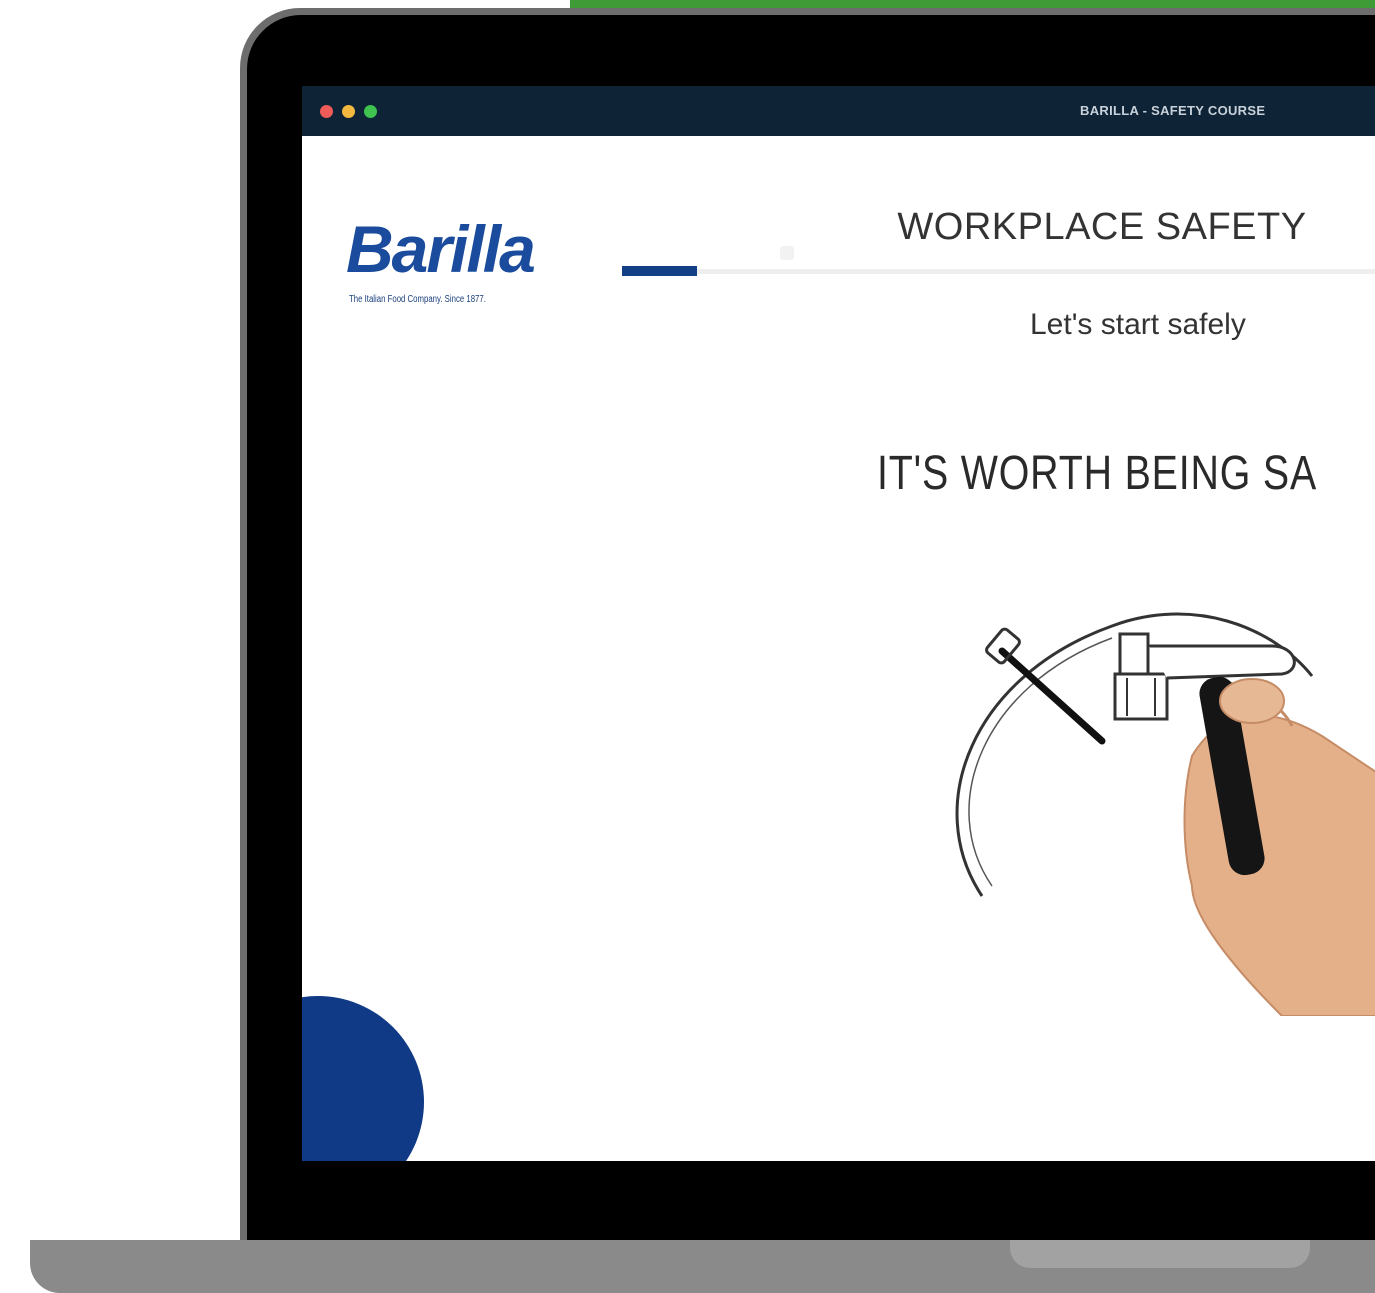 This screenshot has height=1293, width=1375. Describe the element at coordinates (363, 1078) in the screenshot. I see `menu-button` at that location.